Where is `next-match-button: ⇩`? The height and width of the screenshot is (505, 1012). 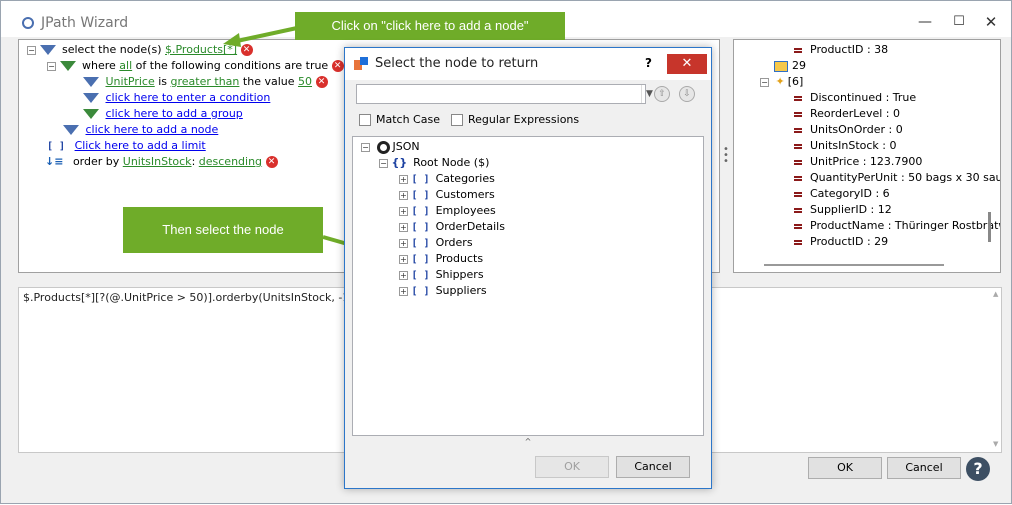 next-match-button: ⇩ is located at coordinates (687, 94).